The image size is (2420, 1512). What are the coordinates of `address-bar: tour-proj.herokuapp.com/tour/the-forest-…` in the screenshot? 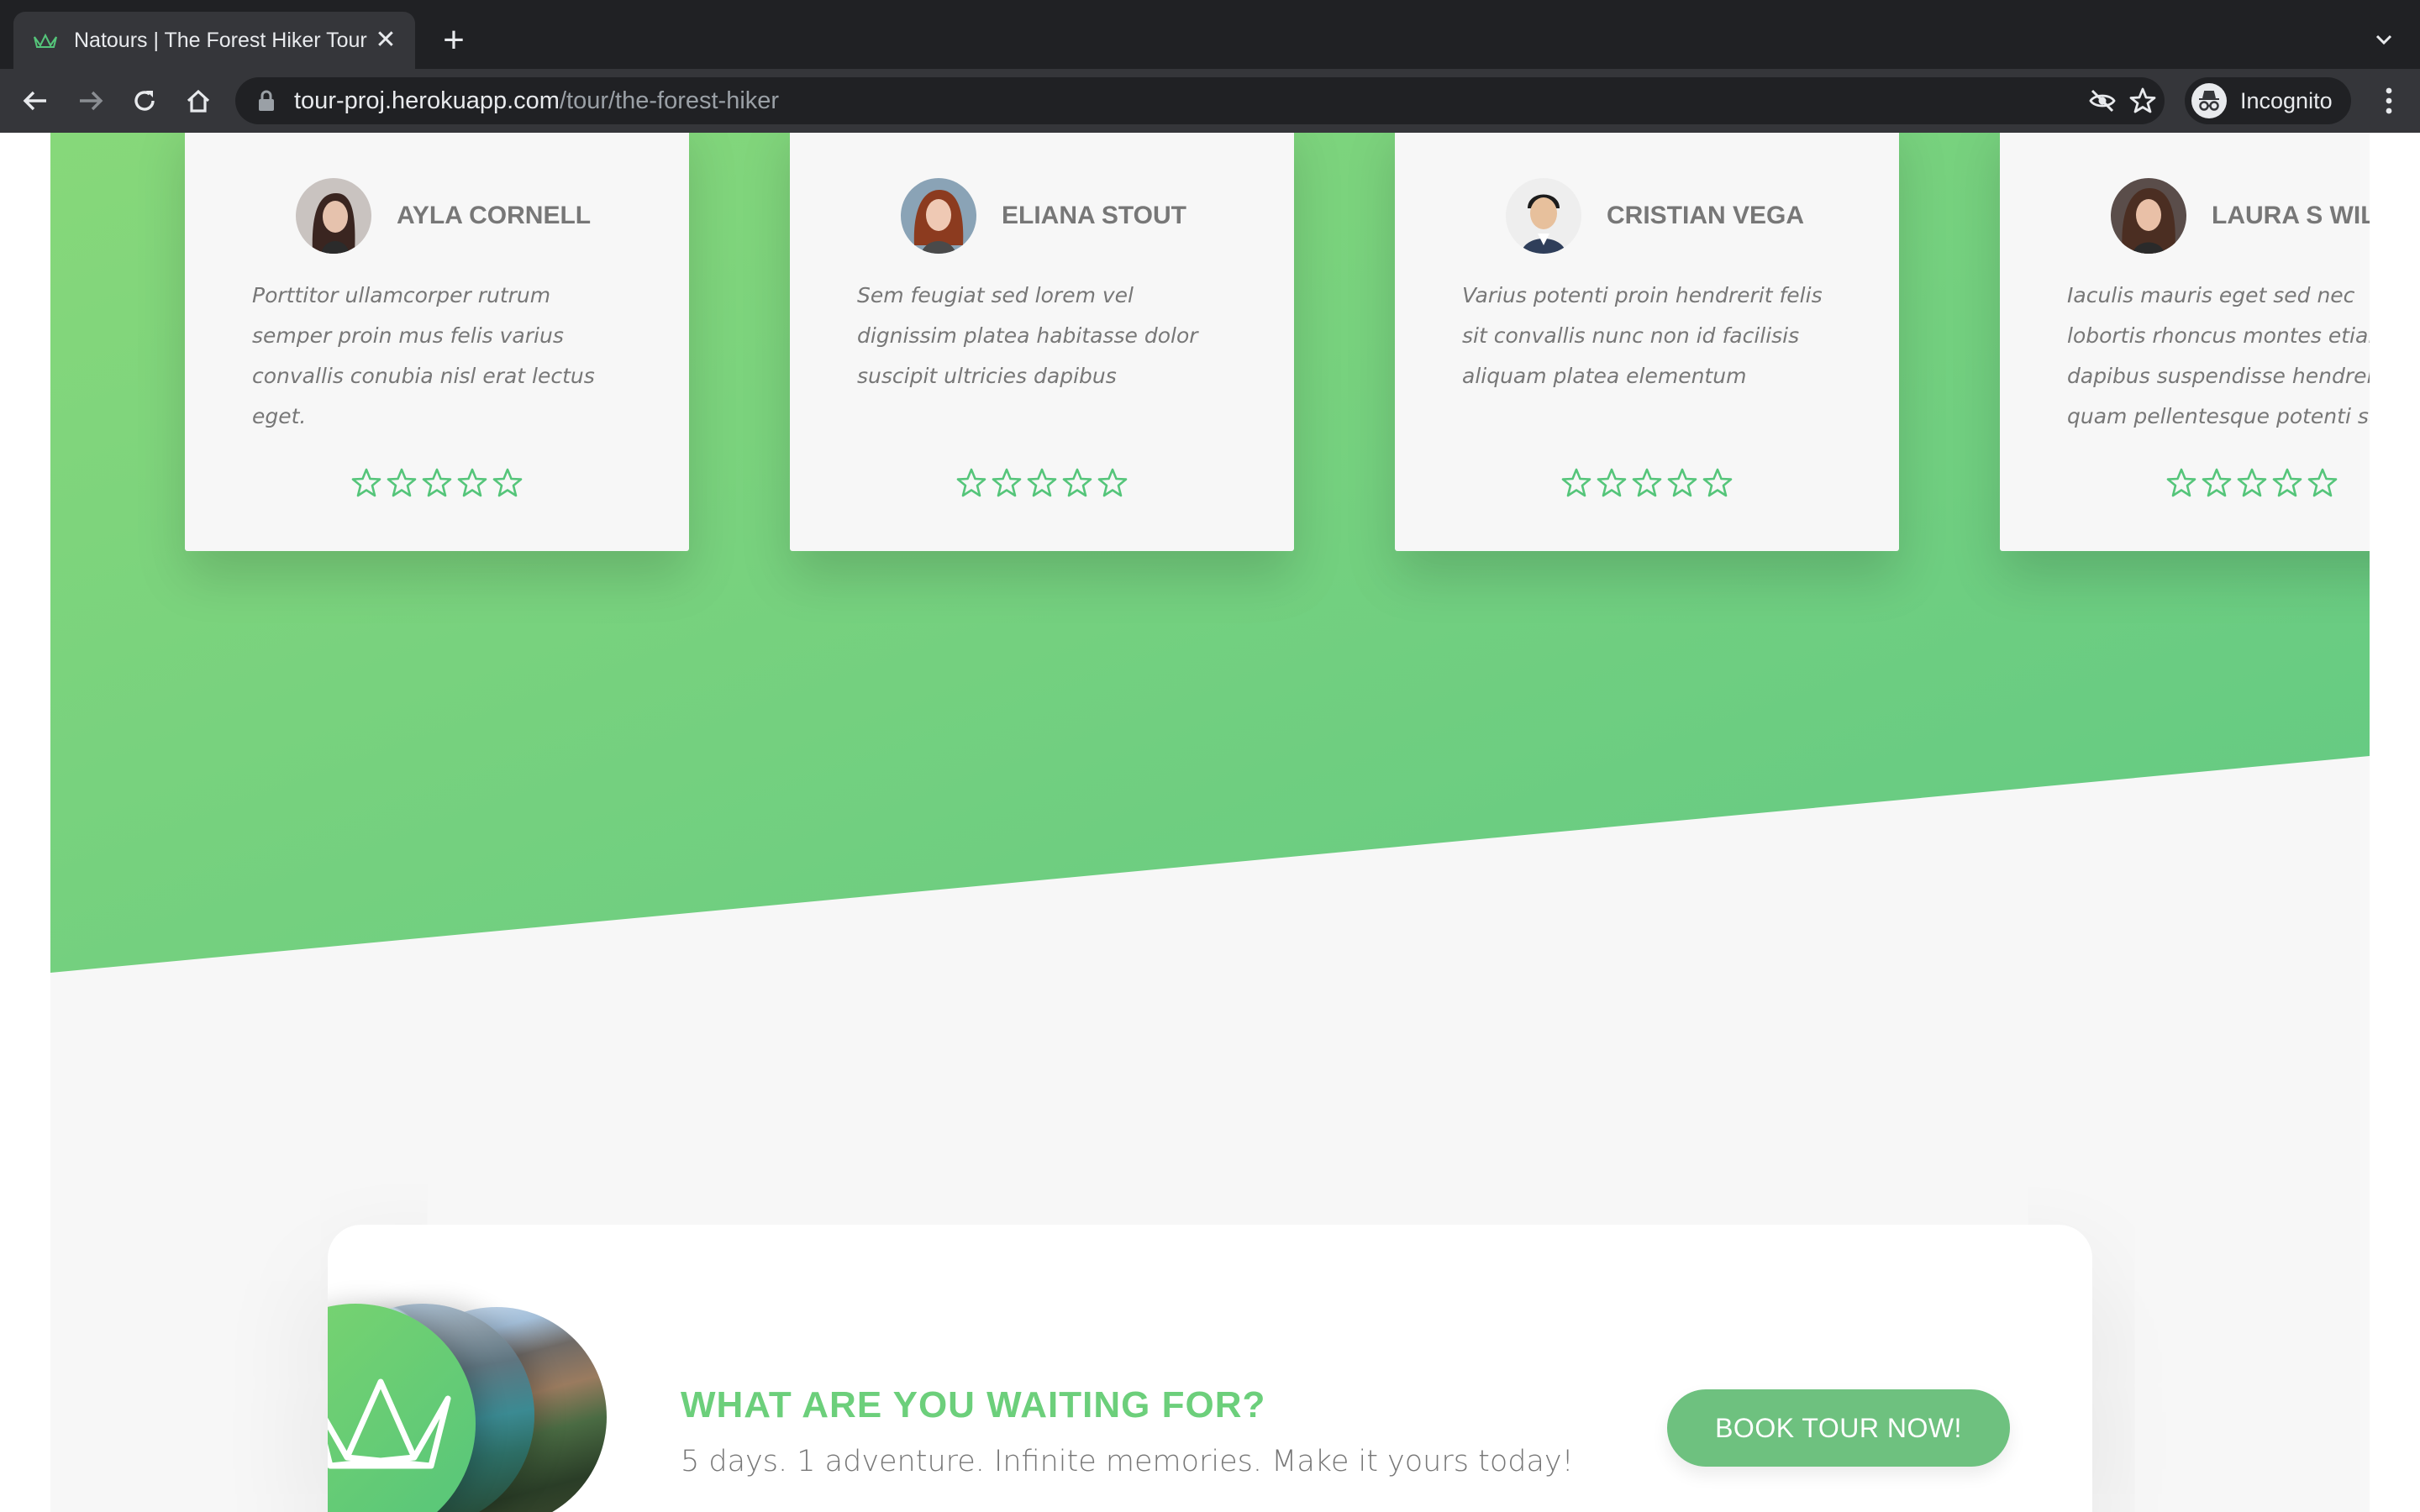 It's located at (1200, 100).